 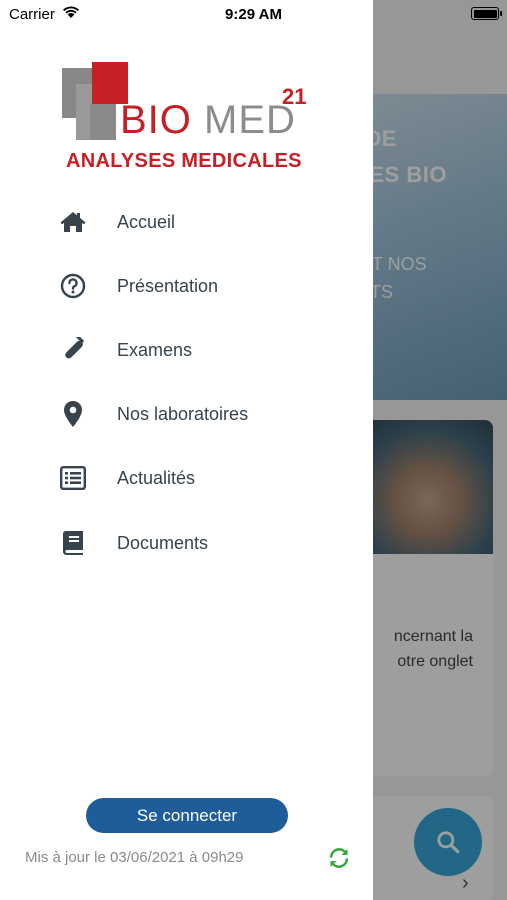 What do you see at coordinates (163, 542) in the screenshot?
I see `menu-item-label: Documents` at bounding box center [163, 542].